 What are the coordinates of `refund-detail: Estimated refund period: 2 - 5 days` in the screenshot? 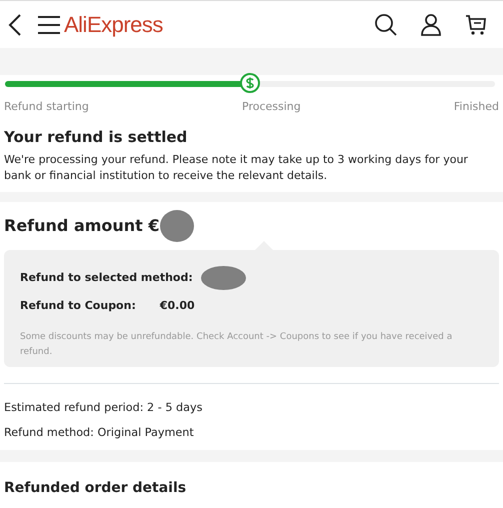 It's located at (104, 408).